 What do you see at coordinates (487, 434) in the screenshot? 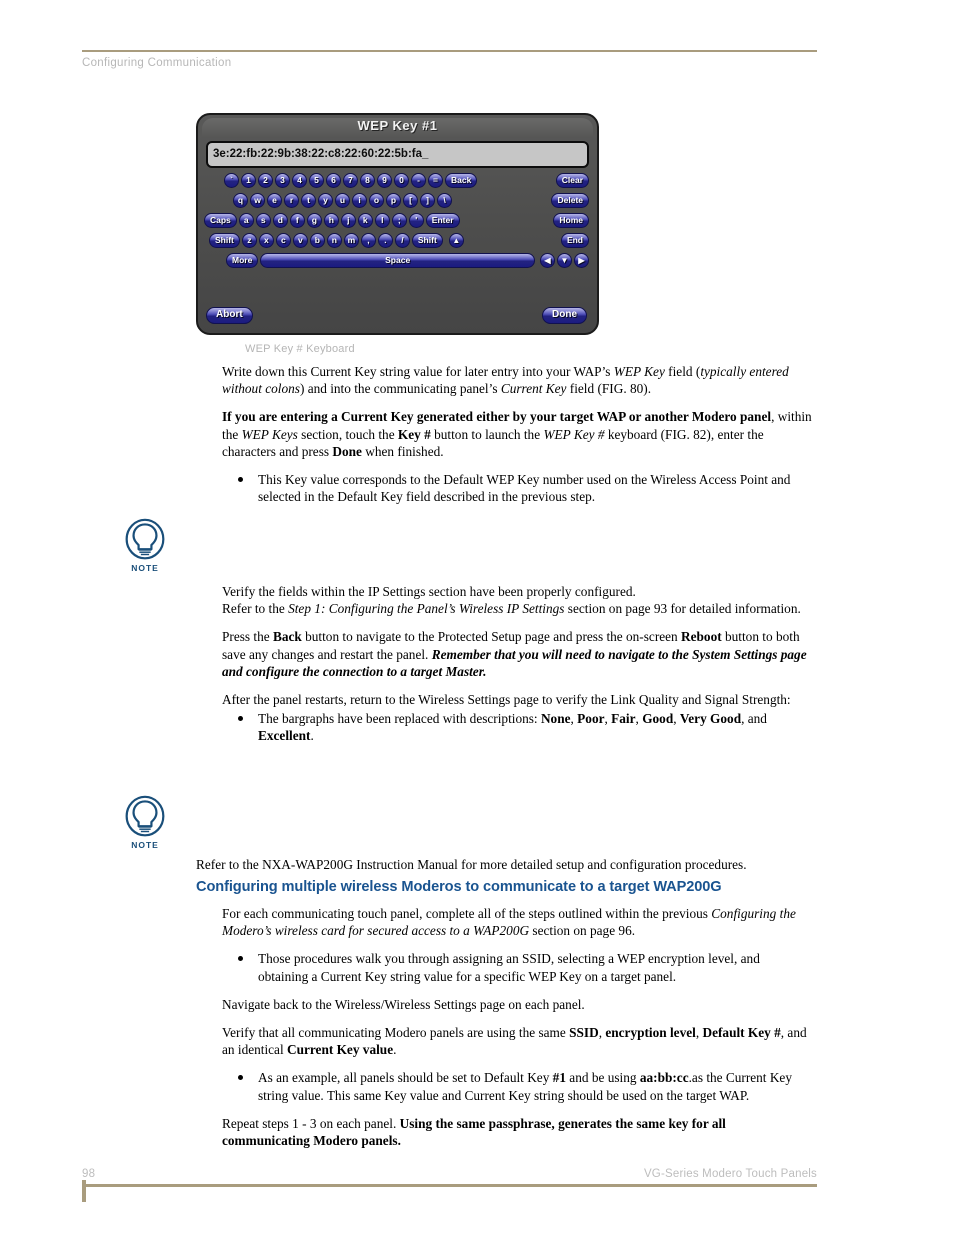
I see `p2-text-c: button to launch the` at bounding box center [487, 434].